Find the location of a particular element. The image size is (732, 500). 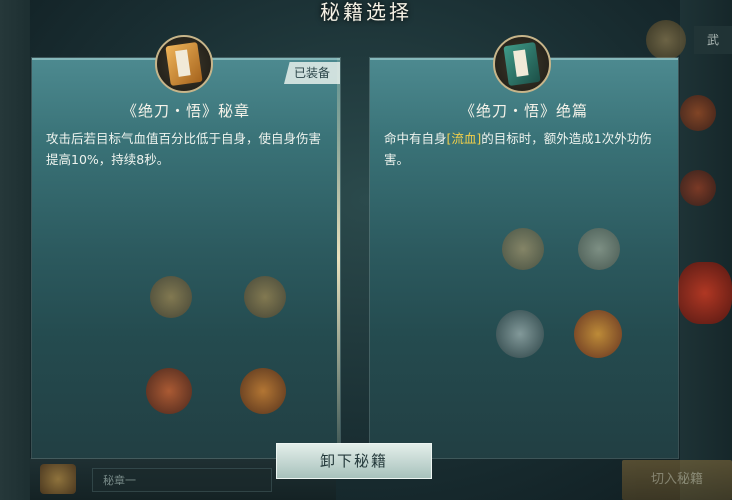

background-skill-column is located at coordinates (706, 250).